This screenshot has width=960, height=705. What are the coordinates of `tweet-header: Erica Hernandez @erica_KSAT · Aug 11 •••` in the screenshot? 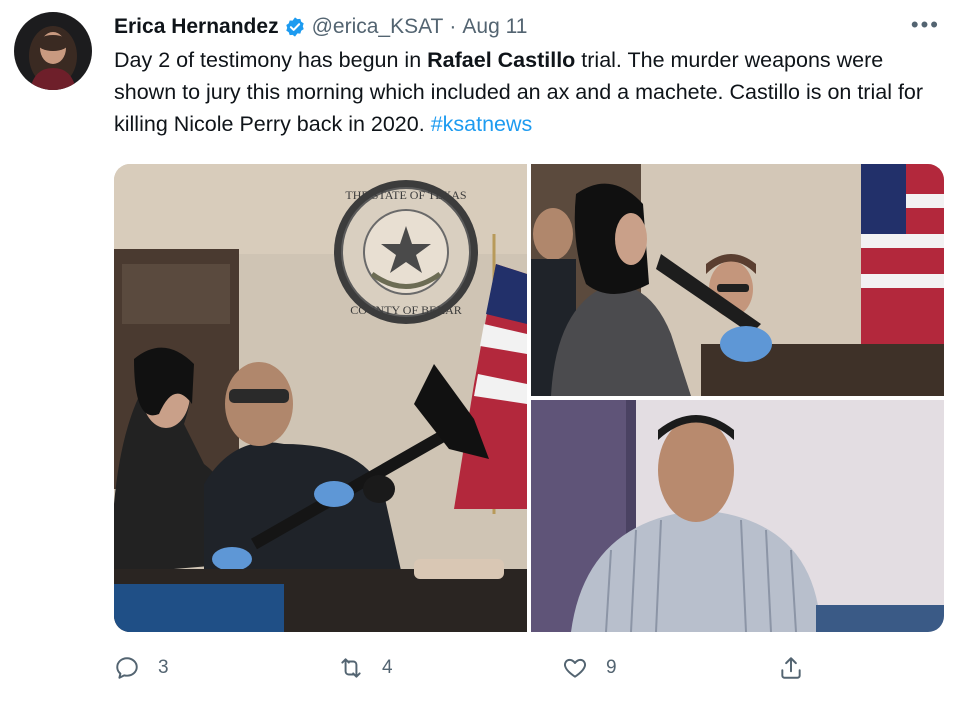 It's located at (527, 27).